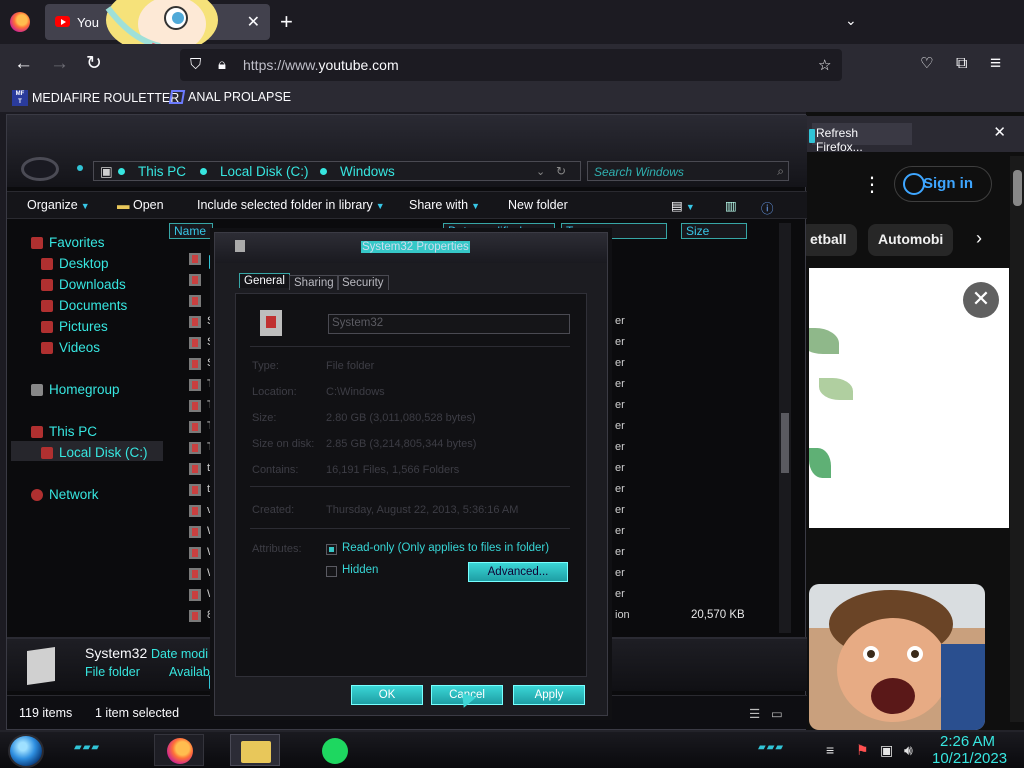 Image resolution: width=1024 pixels, height=768 pixels. I want to click on crumb-windows: Windows, so click(367, 171).